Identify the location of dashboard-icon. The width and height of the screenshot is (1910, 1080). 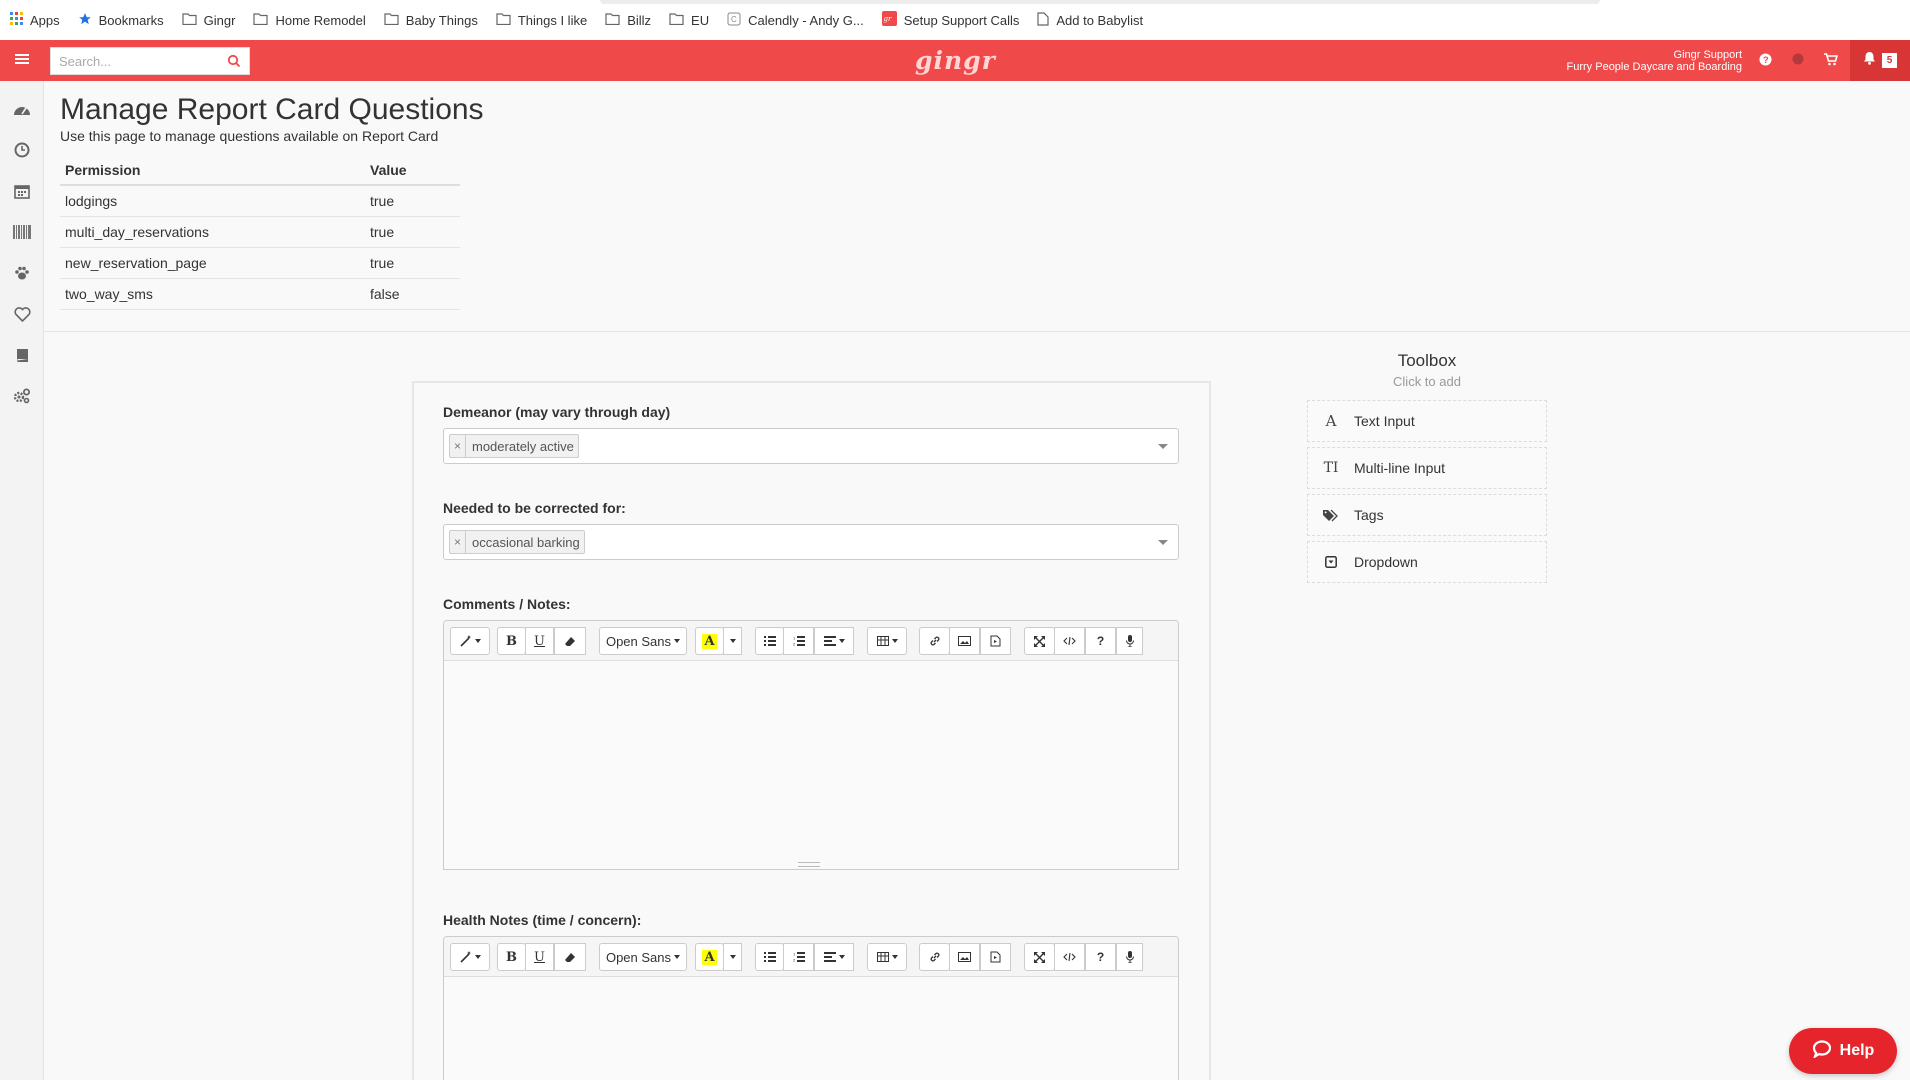
(22, 109).